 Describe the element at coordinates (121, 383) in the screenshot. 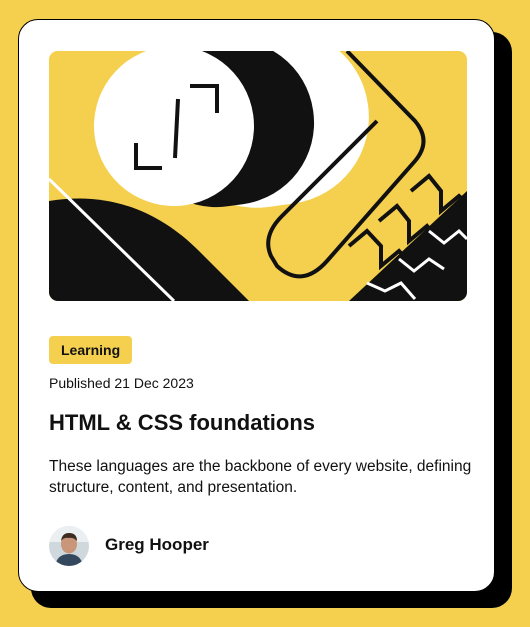

I see `publish-date: Published 21 Dec 2023` at that location.